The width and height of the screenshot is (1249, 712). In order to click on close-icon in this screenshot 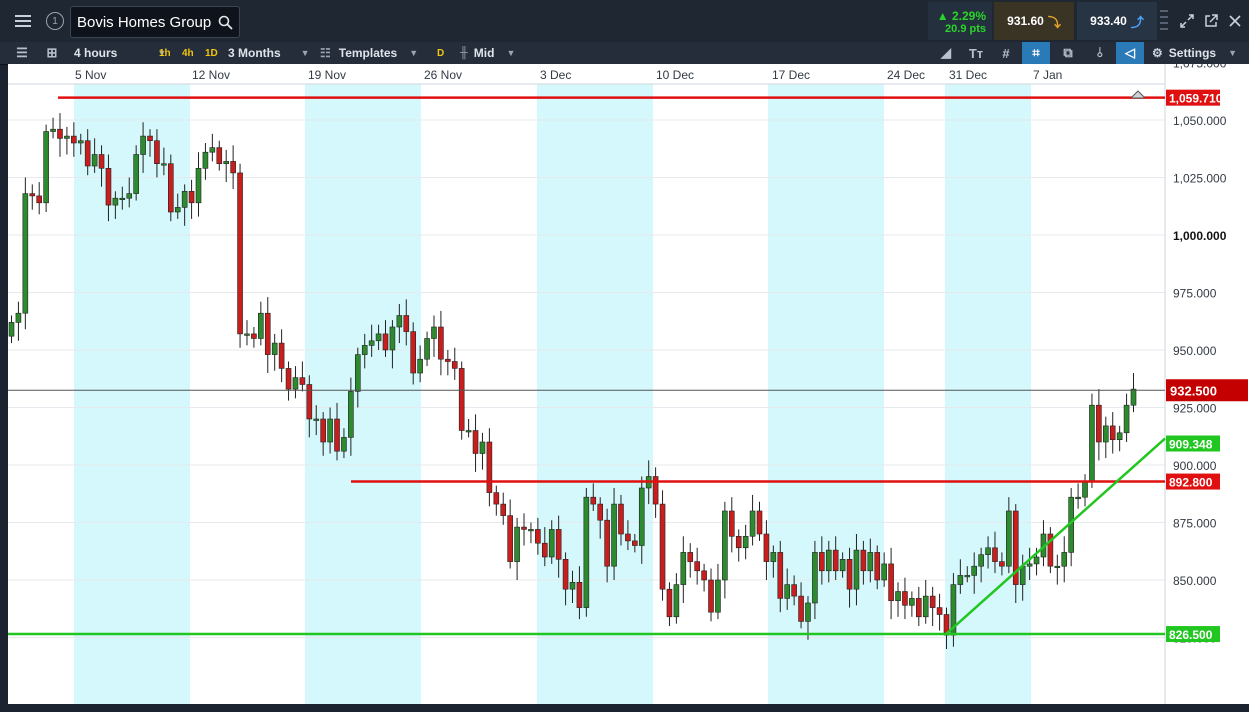, I will do `click(1234, 21)`.